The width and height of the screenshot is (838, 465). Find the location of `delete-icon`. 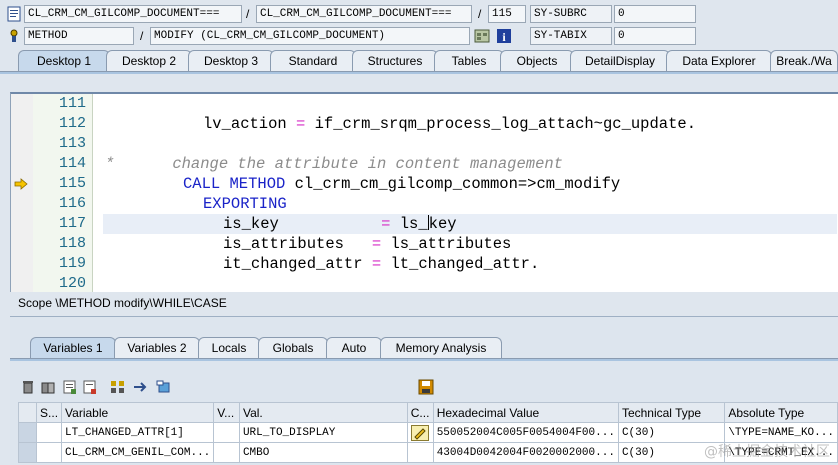

delete-icon is located at coordinates (28, 387).